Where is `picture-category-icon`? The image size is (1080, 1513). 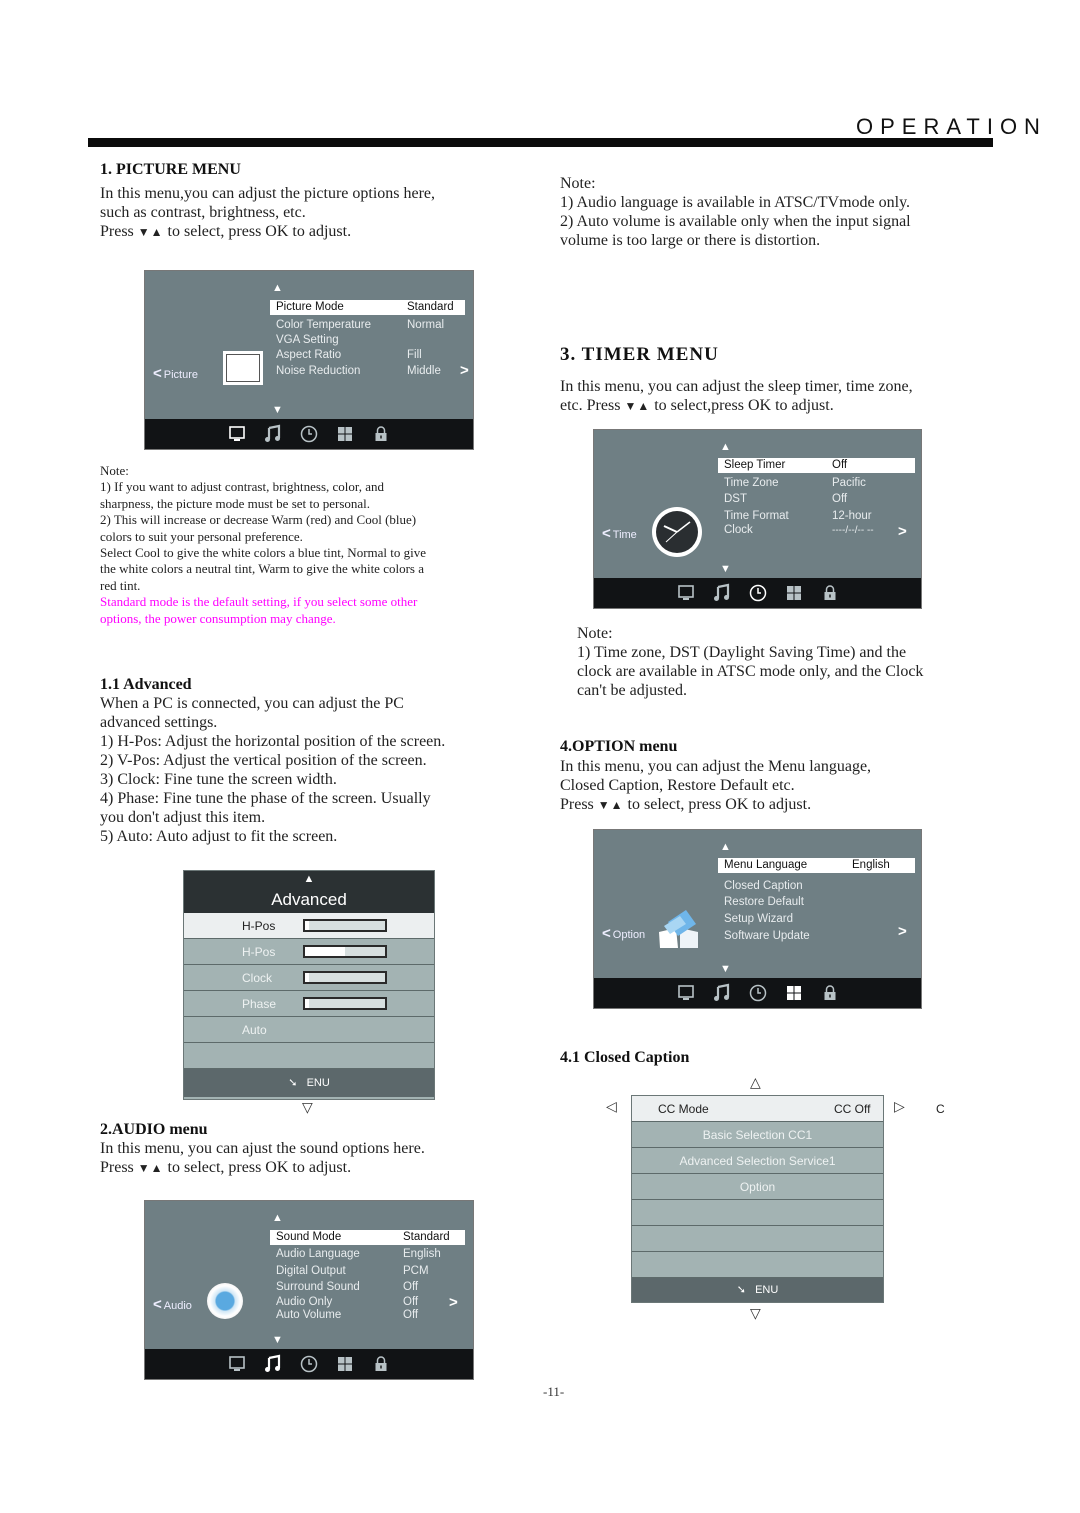
picture-category-icon is located at coordinates (243, 368).